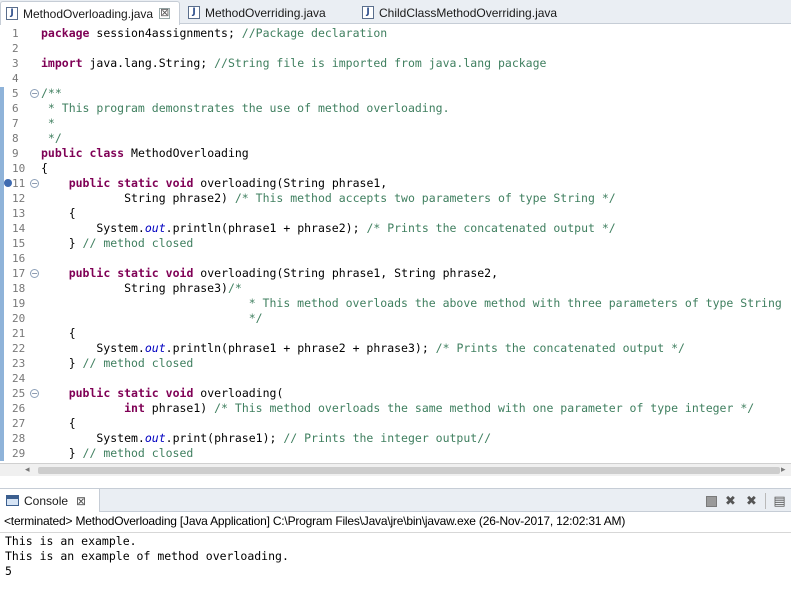 This screenshot has width=791, height=591. I want to click on code-line: 27 {, so click(395, 423).